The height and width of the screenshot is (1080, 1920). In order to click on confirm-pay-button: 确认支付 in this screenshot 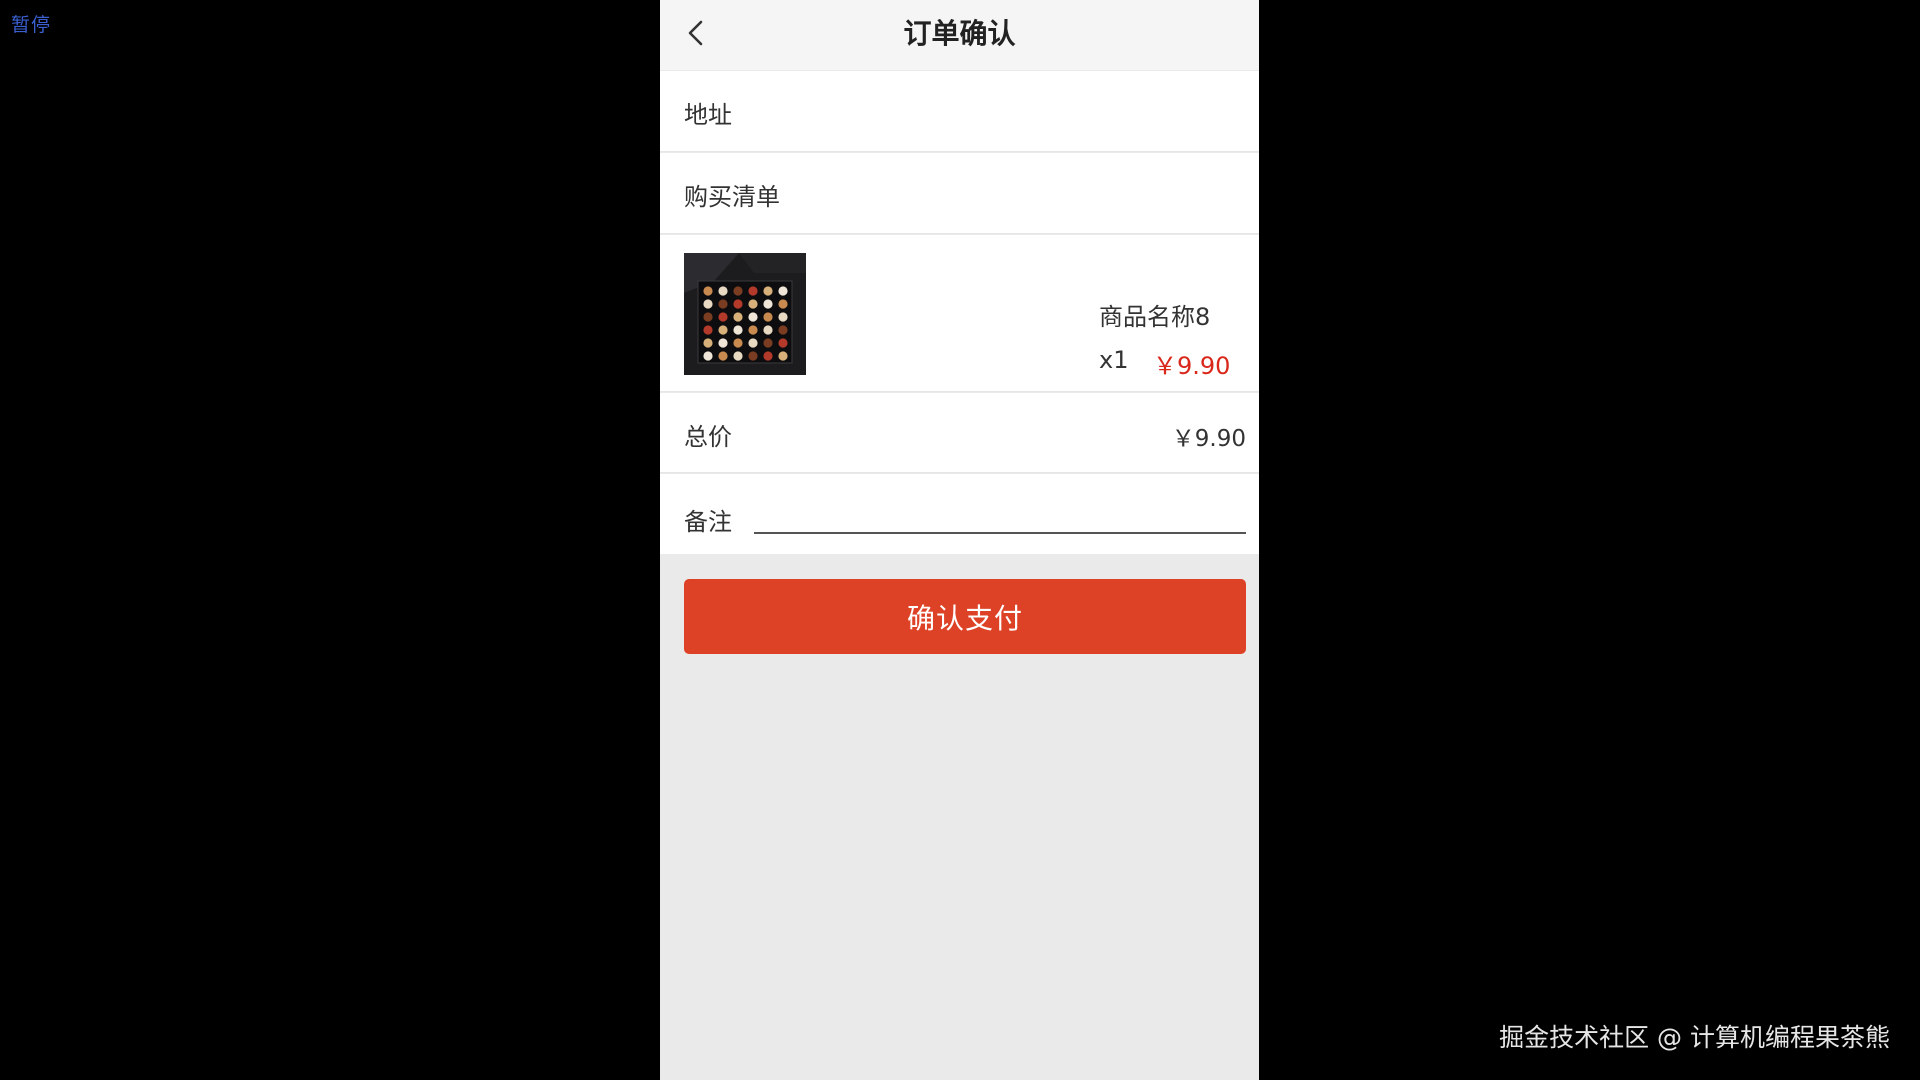, I will do `click(965, 616)`.